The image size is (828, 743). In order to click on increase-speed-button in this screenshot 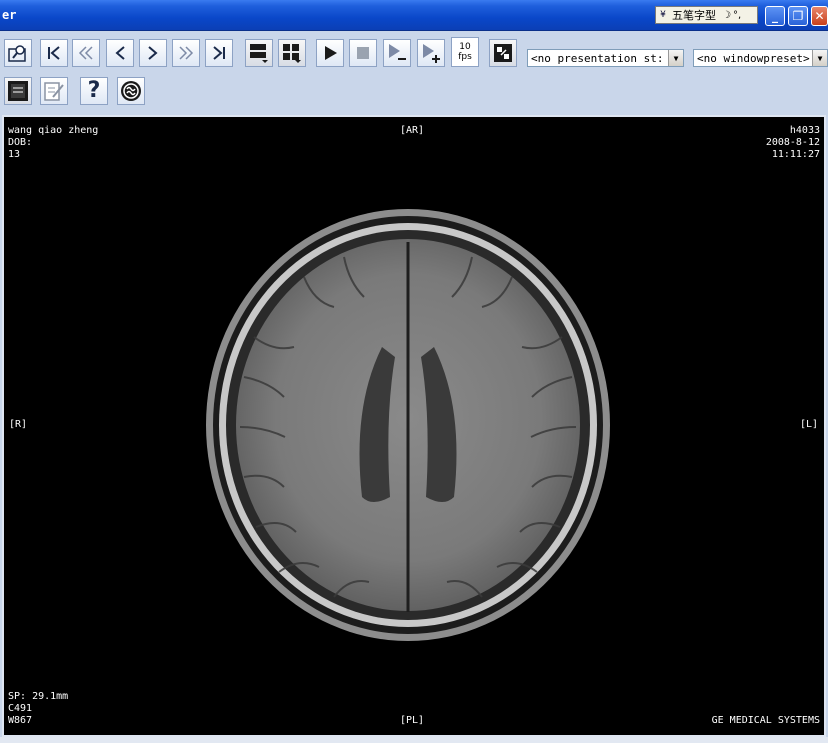, I will do `click(431, 53)`.